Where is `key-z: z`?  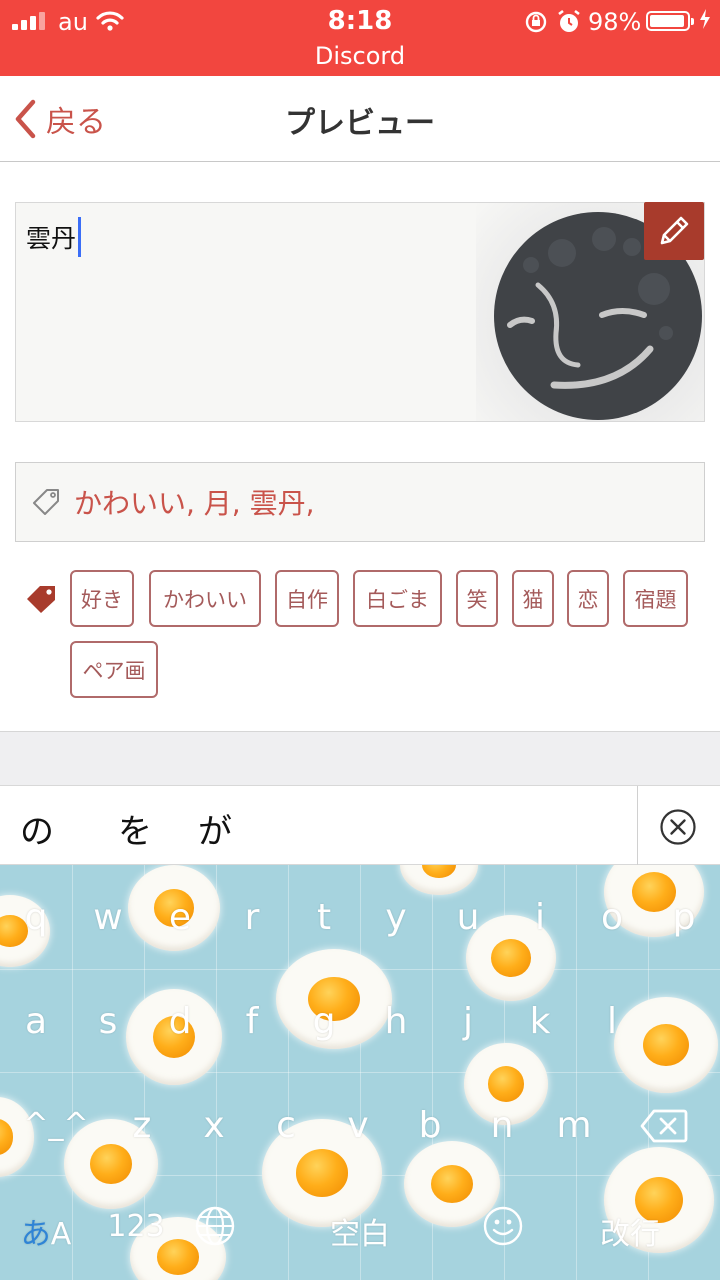
key-z: z is located at coordinates (142, 1125).